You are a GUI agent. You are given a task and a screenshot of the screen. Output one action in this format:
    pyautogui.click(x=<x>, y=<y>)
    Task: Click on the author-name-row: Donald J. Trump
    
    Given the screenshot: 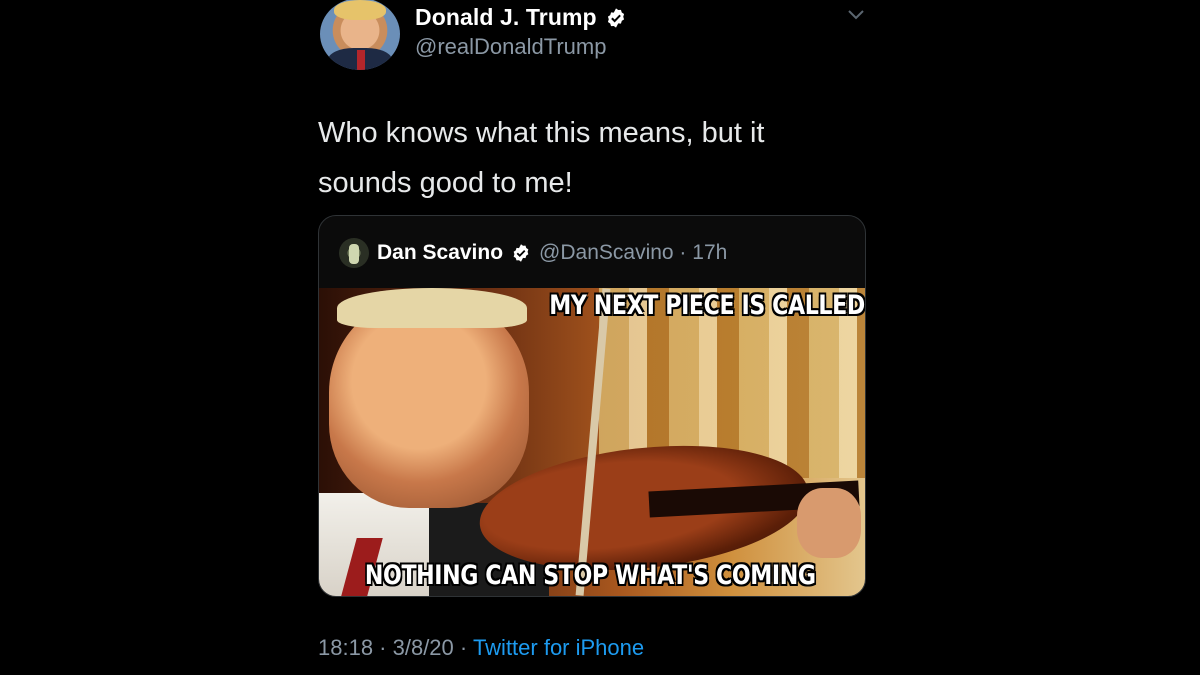 What is the action you would take?
    pyautogui.click(x=521, y=17)
    